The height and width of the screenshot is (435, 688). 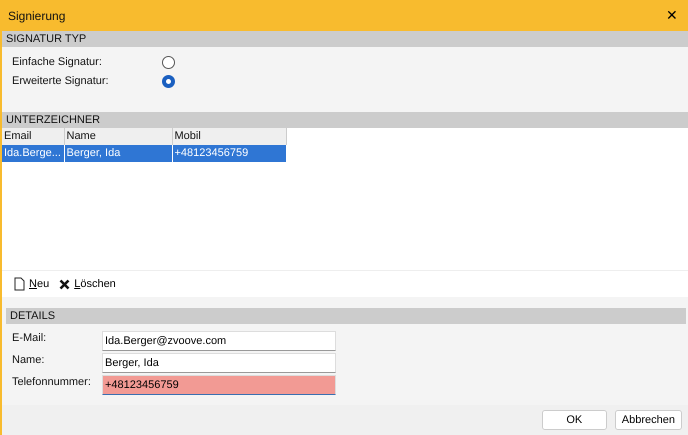 I want to click on window-title: Signierung, so click(x=37, y=16).